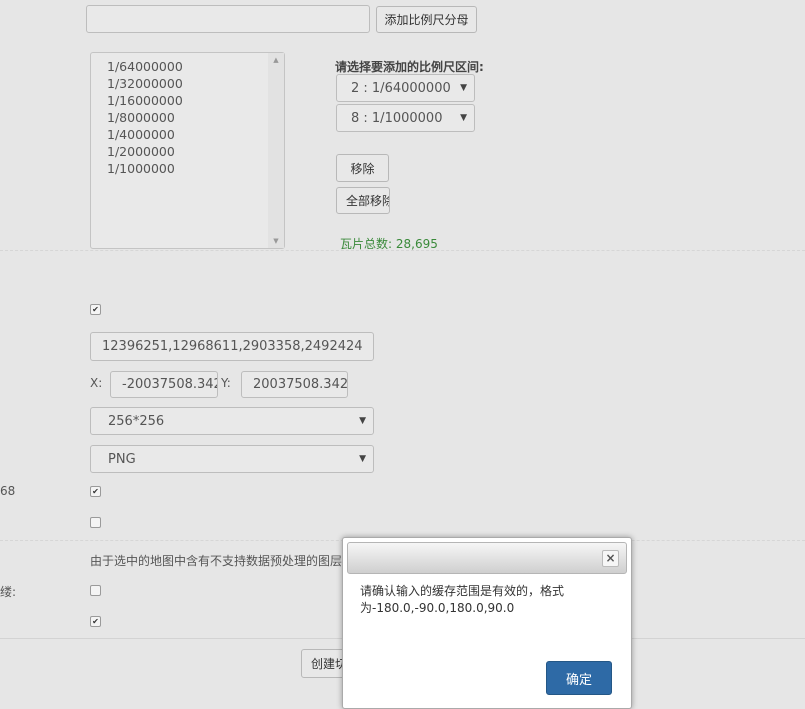 Image resolution: width=805 pixels, height=709 pixels. What do you see at coordinates (362, 168) in the screenshot?
I see `remove-button: 移除` at bounding box center [362, 168].